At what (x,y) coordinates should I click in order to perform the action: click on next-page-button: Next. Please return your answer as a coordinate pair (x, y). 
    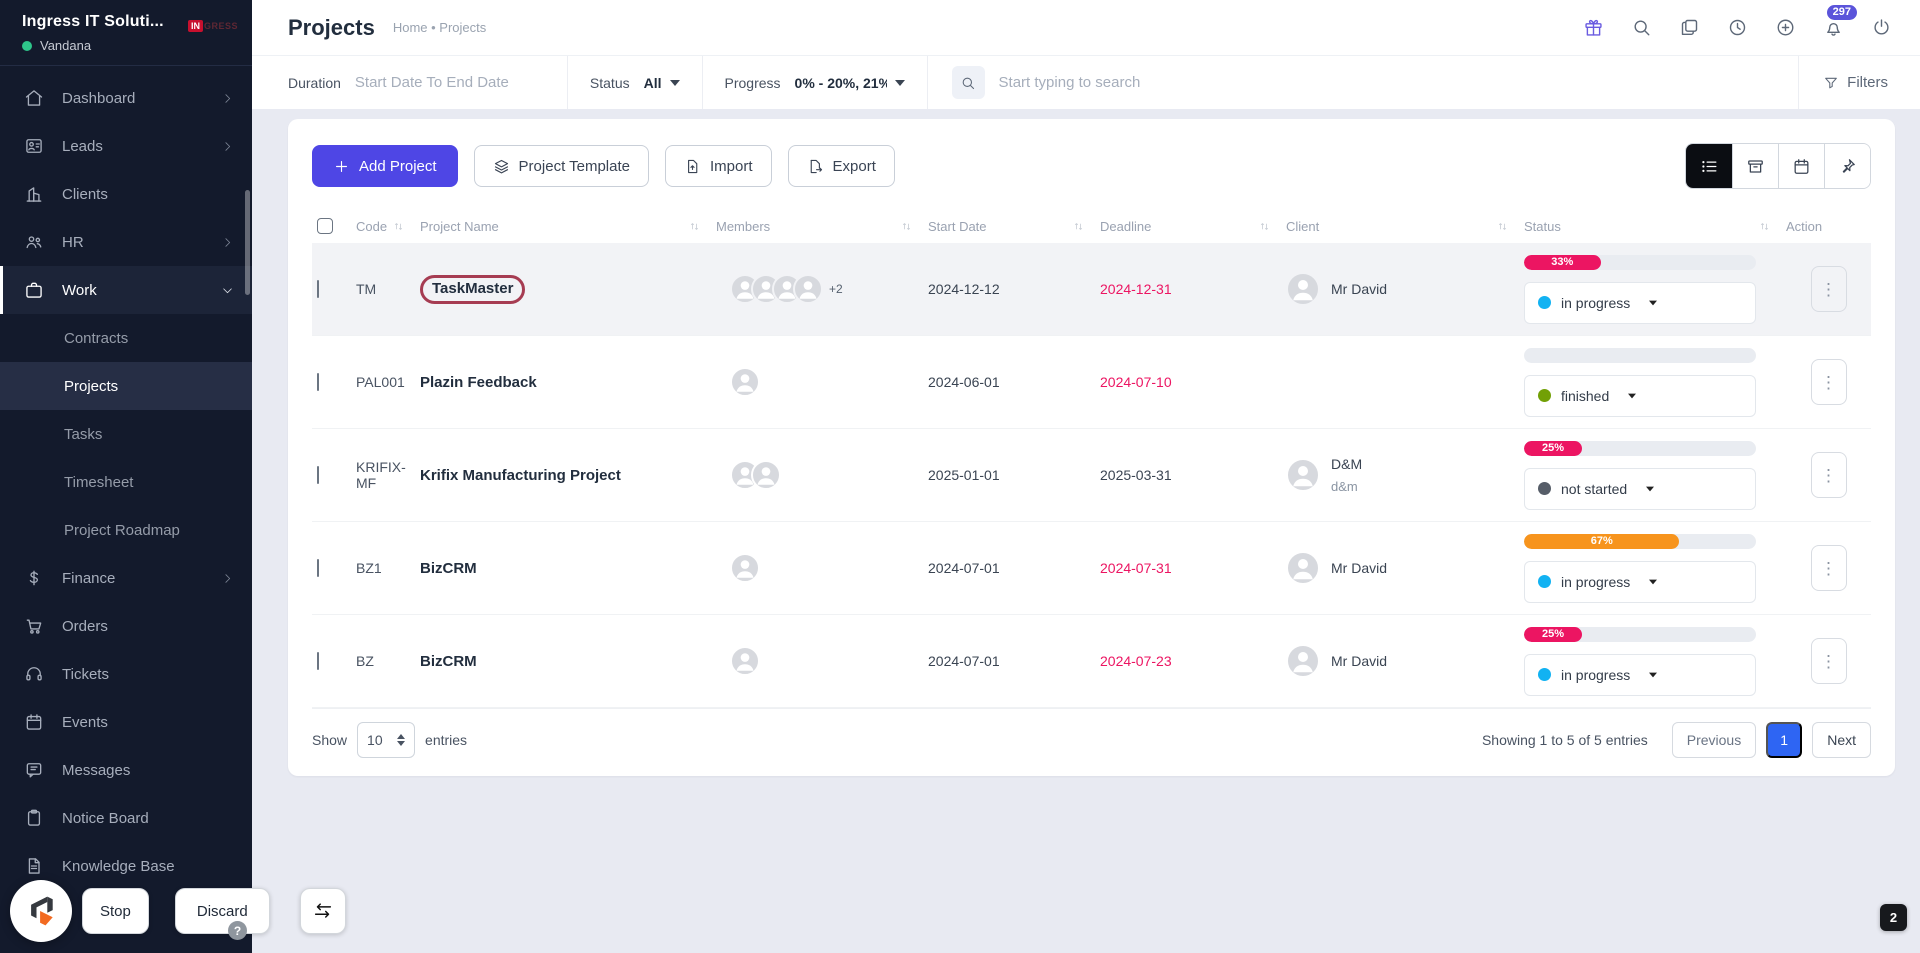
    Looking at the image, I should click on (1841, 739).